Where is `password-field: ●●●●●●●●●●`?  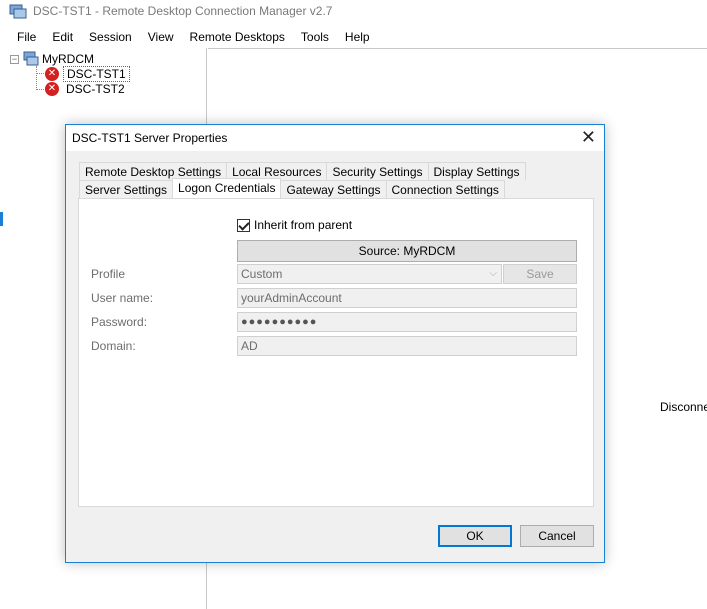
password-field: ●●●●●●●●●● is located at coordinates (407, 322).